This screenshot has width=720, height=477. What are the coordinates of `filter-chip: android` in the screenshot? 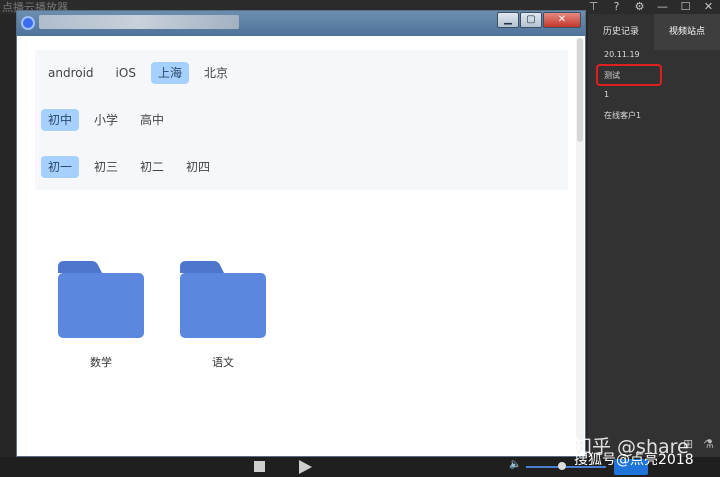 It's located at (71, 73).